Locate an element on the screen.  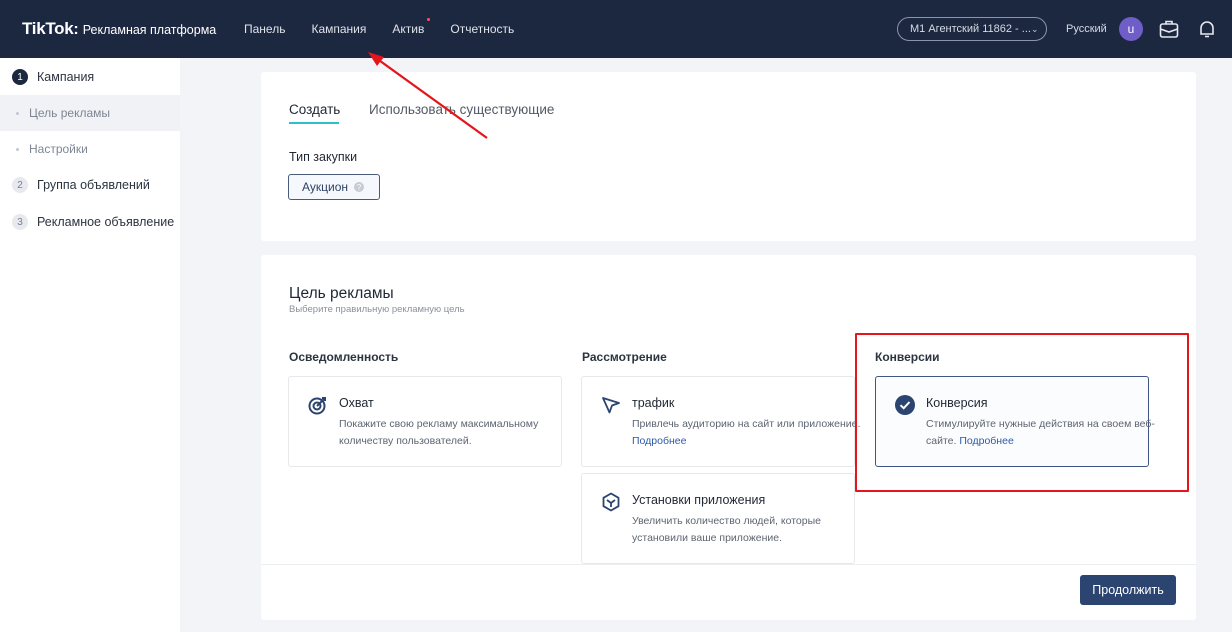
brand: TikTok : Рекламная платформа is located at coordinates (119, 29).